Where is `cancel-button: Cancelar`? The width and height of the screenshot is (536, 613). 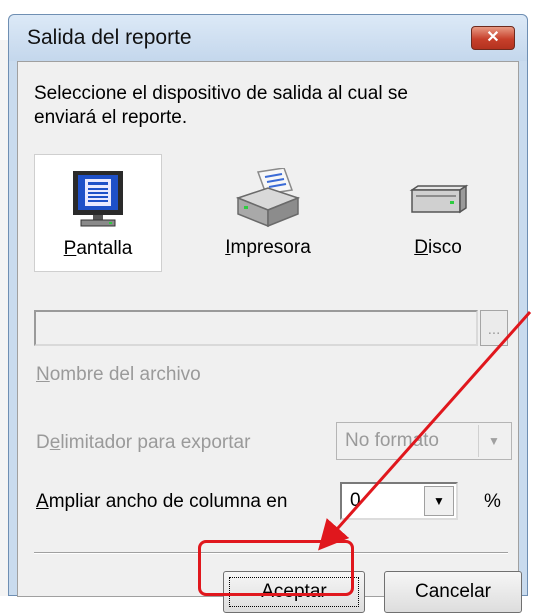
cancel-button: Cancelar is located at coordinates (453, 592).